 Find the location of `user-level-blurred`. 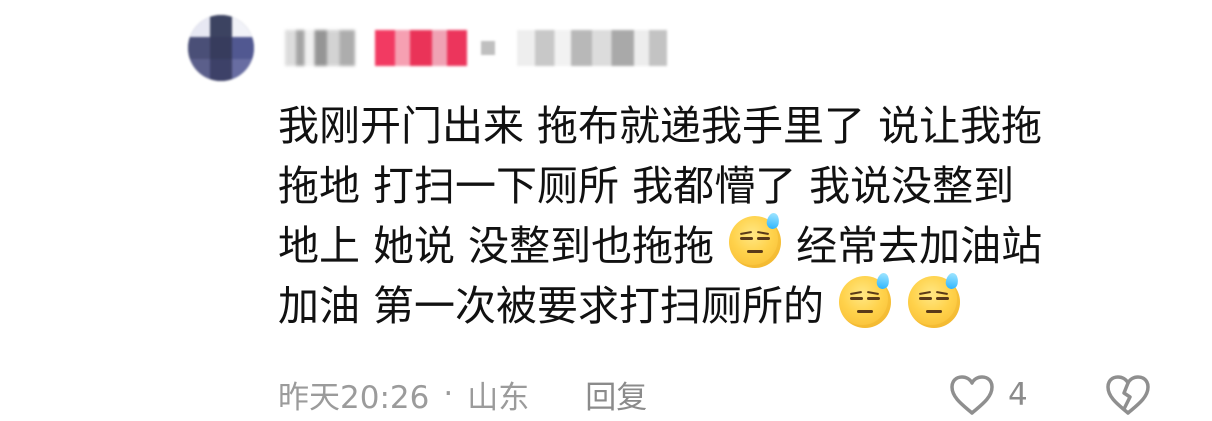

user-level-blurred is located at coordinates (592, 48).